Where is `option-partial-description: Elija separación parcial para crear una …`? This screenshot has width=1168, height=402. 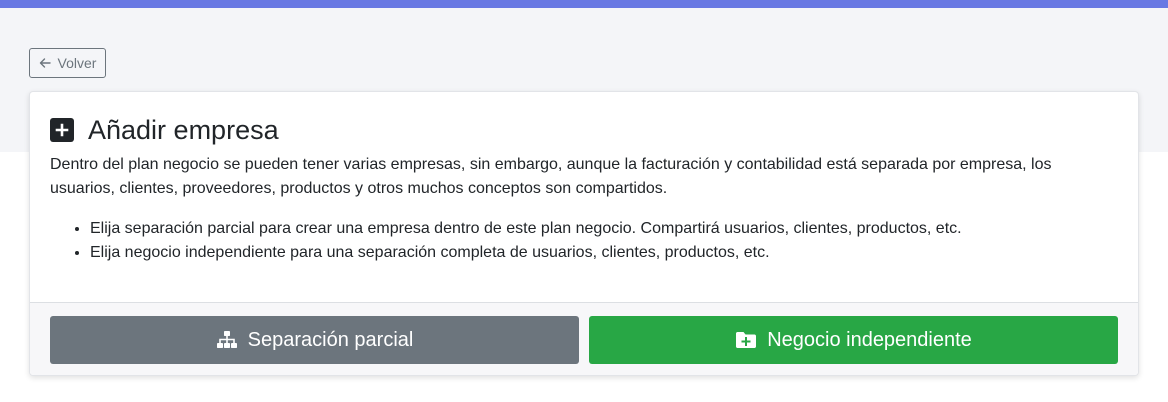 option-partial-description: Elija separación parcial para crear una … is located at coordinates (590, 229).